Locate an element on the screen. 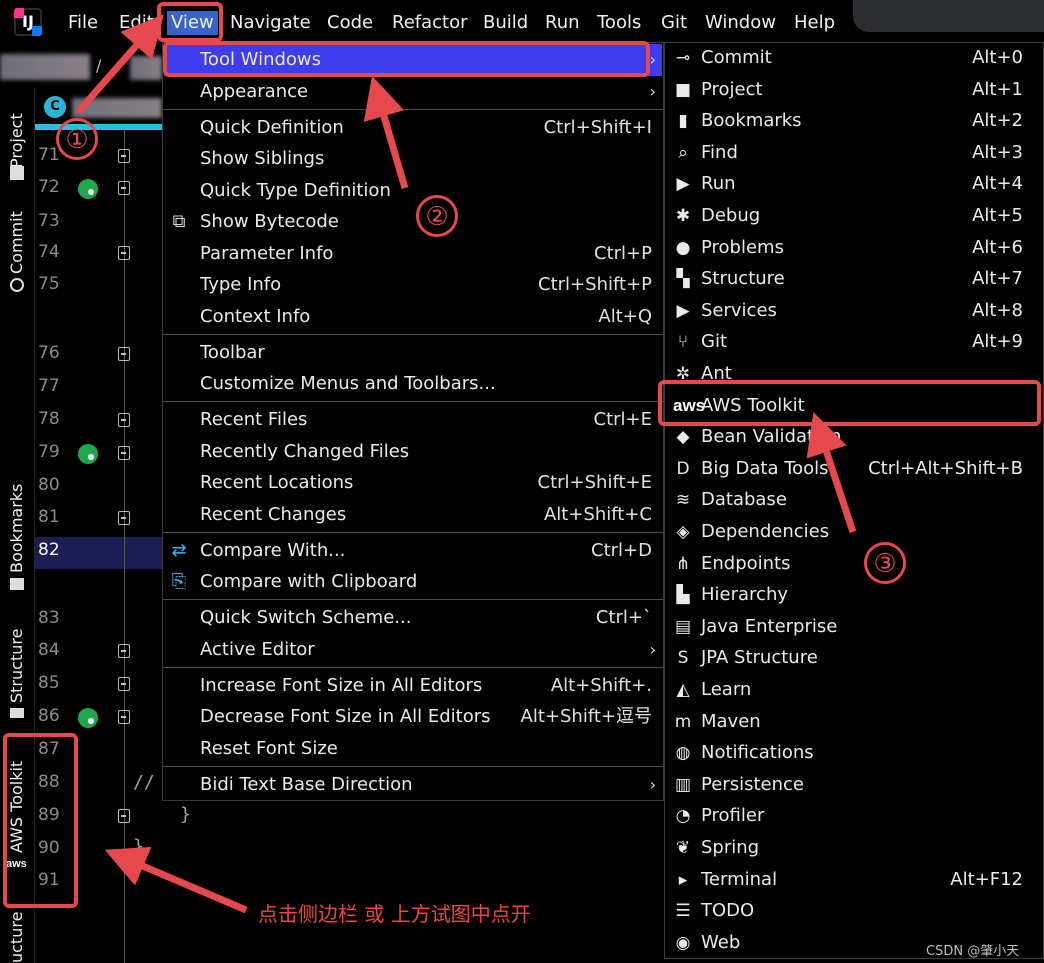  arrow-sidebar-note is located at coordinates (176, 880).